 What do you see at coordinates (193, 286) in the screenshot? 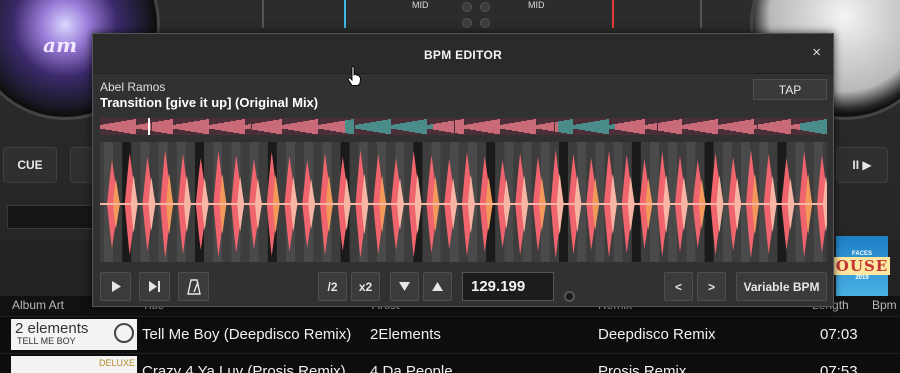
I see `metronome-button` at bounding box center [193, 286].